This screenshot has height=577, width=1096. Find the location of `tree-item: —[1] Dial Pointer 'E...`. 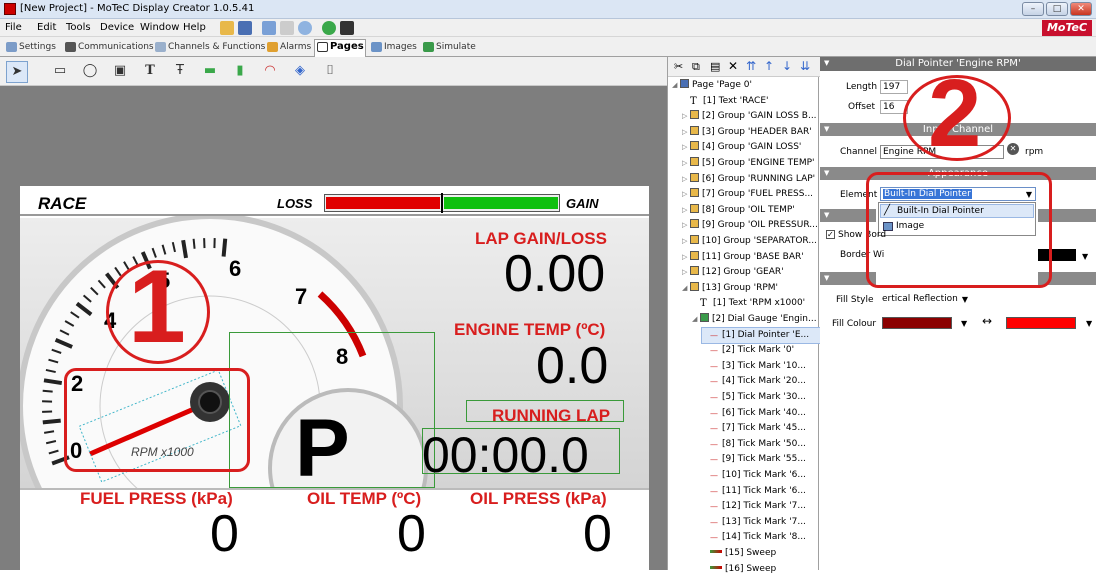

tree-item: —[1] Dial Pointer 'E... is located at coordinates (761, 335).